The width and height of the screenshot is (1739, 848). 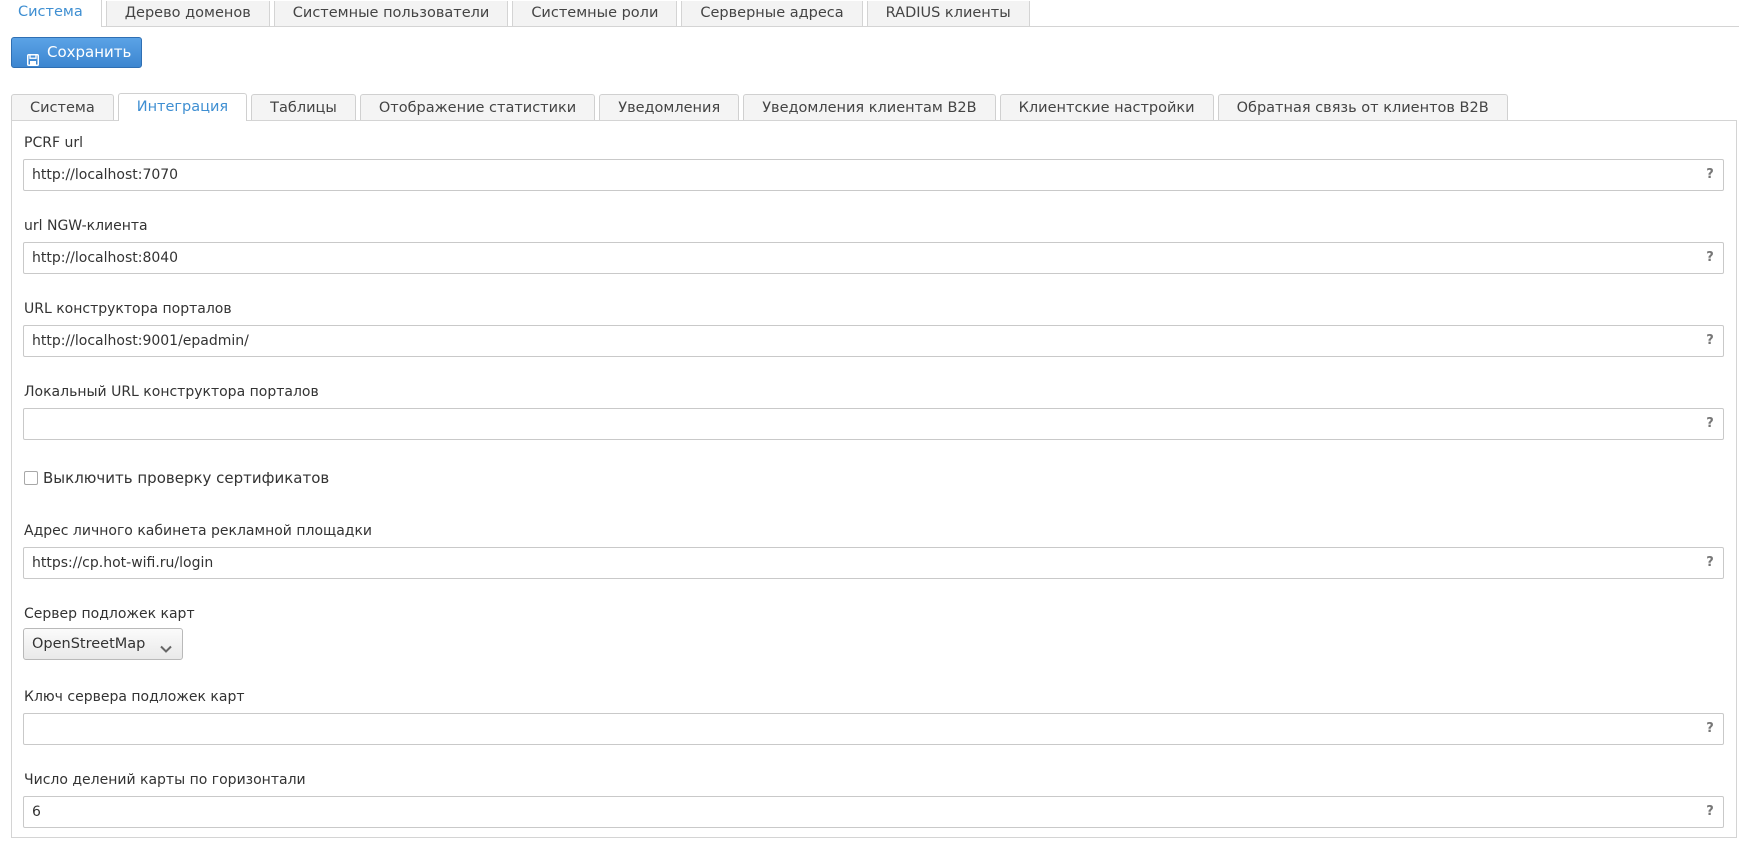 I want to click on map-h-divisions-label: Число делений карты по горизонтали, so click(x=165, y=780).